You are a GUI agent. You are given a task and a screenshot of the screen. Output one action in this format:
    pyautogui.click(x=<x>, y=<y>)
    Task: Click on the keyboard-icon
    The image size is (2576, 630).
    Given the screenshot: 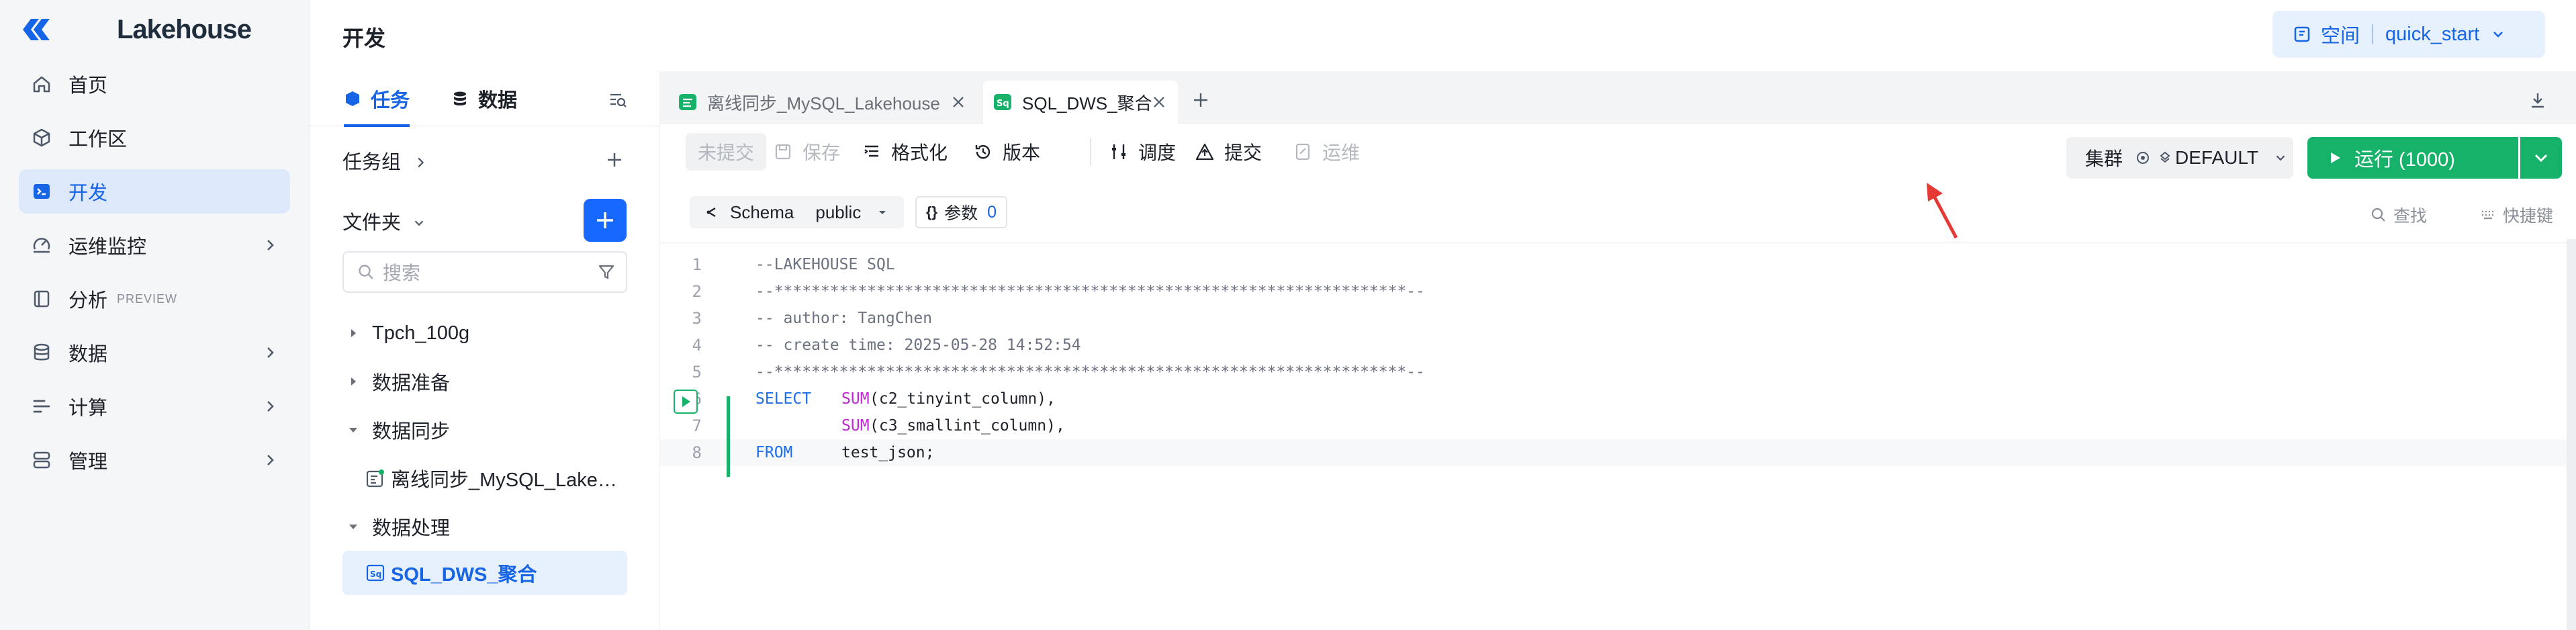 What is the action you would take?
    pyautogui.click(x=2487, y=215)
    